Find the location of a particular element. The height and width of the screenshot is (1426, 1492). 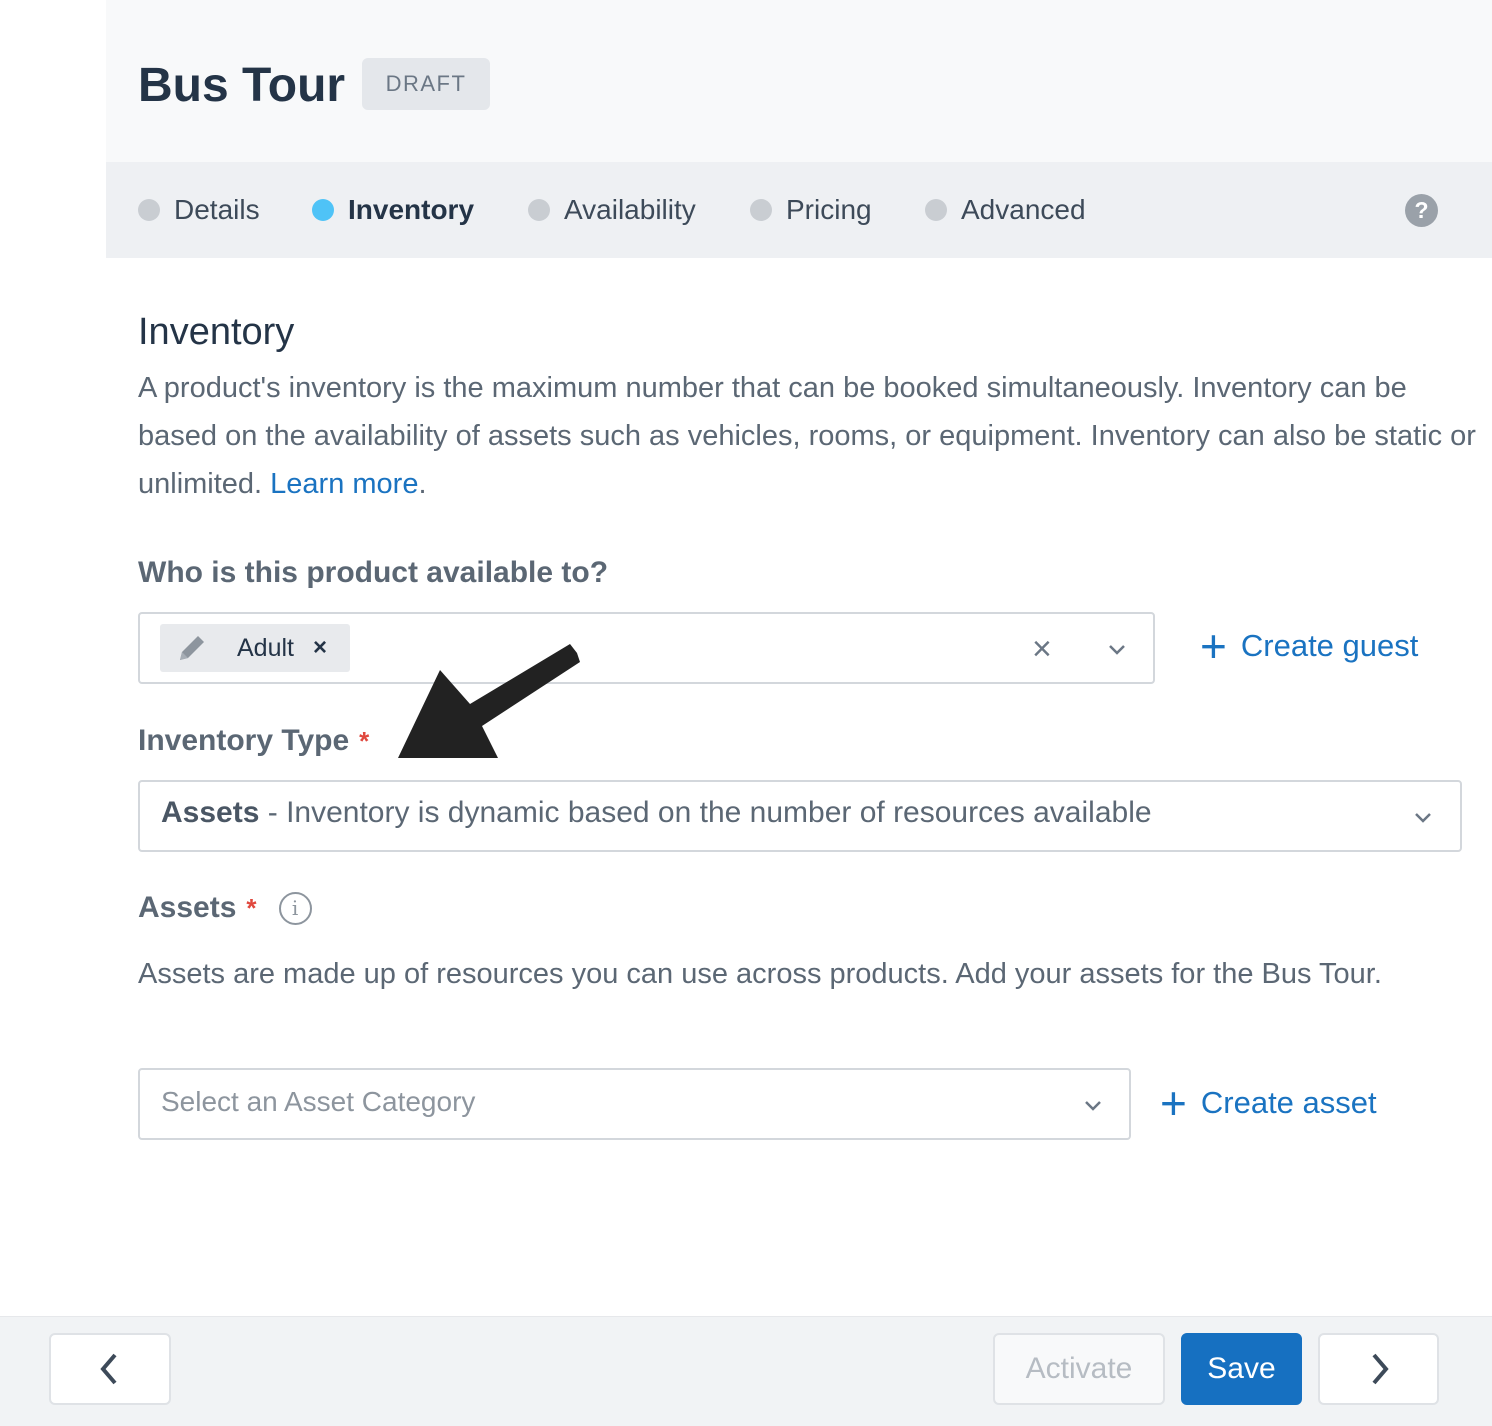

create-guest-label: Create guest is located at coordinates (1329, 645).